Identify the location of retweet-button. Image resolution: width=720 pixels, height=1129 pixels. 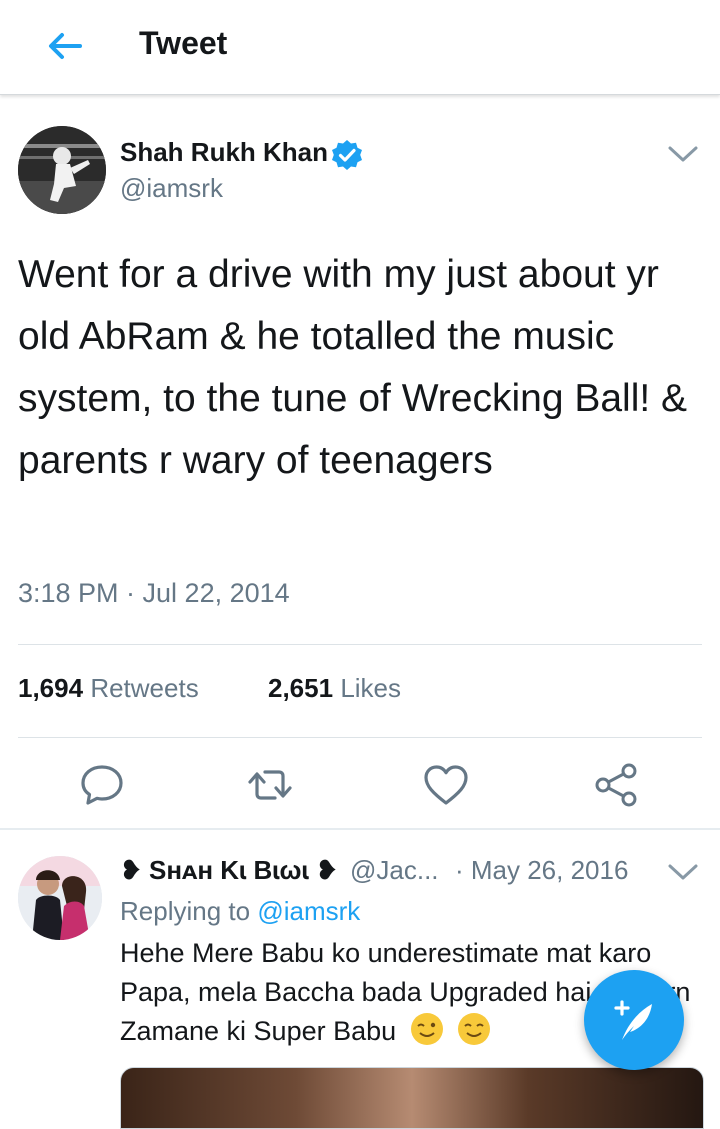
(270, 785).